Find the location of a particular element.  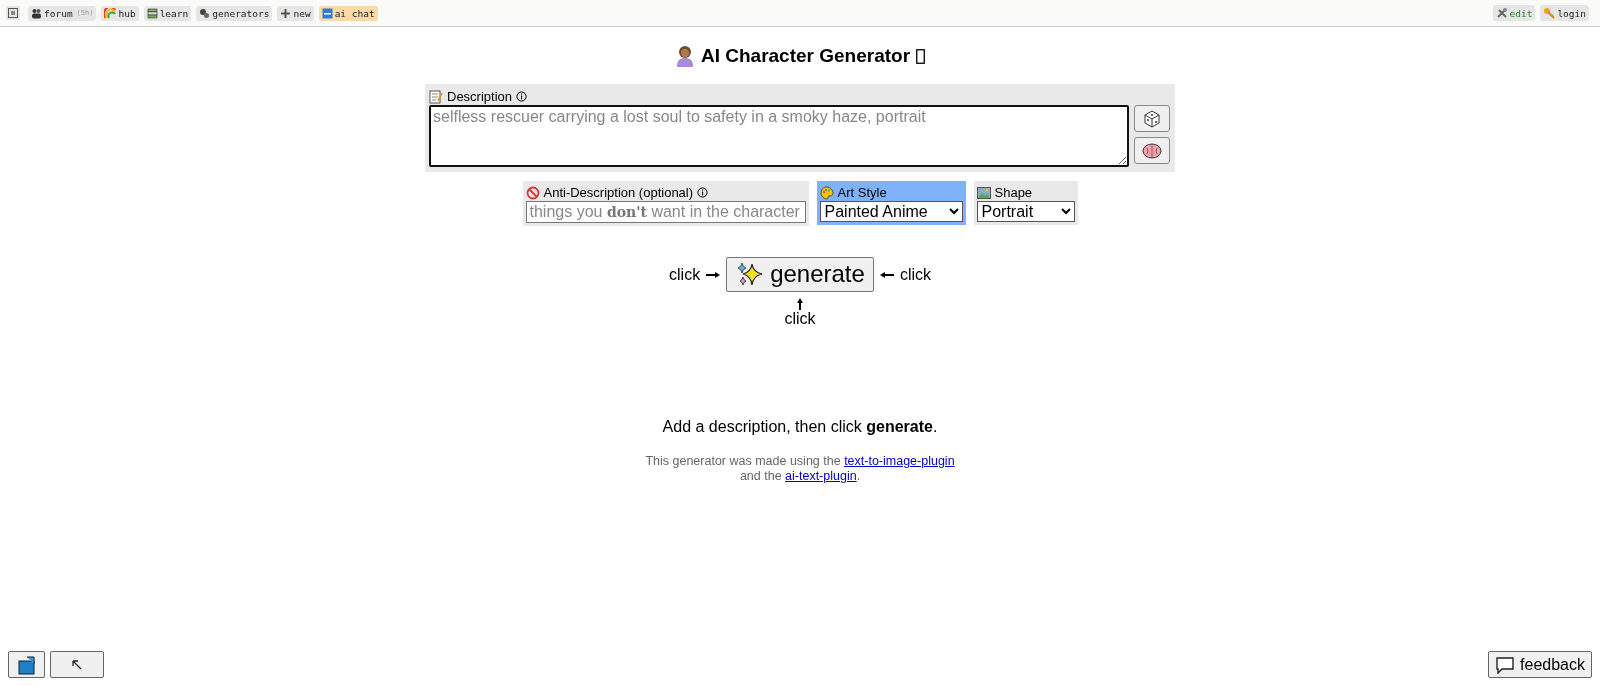

generate-button: generate is located at coordinates (800, 274).